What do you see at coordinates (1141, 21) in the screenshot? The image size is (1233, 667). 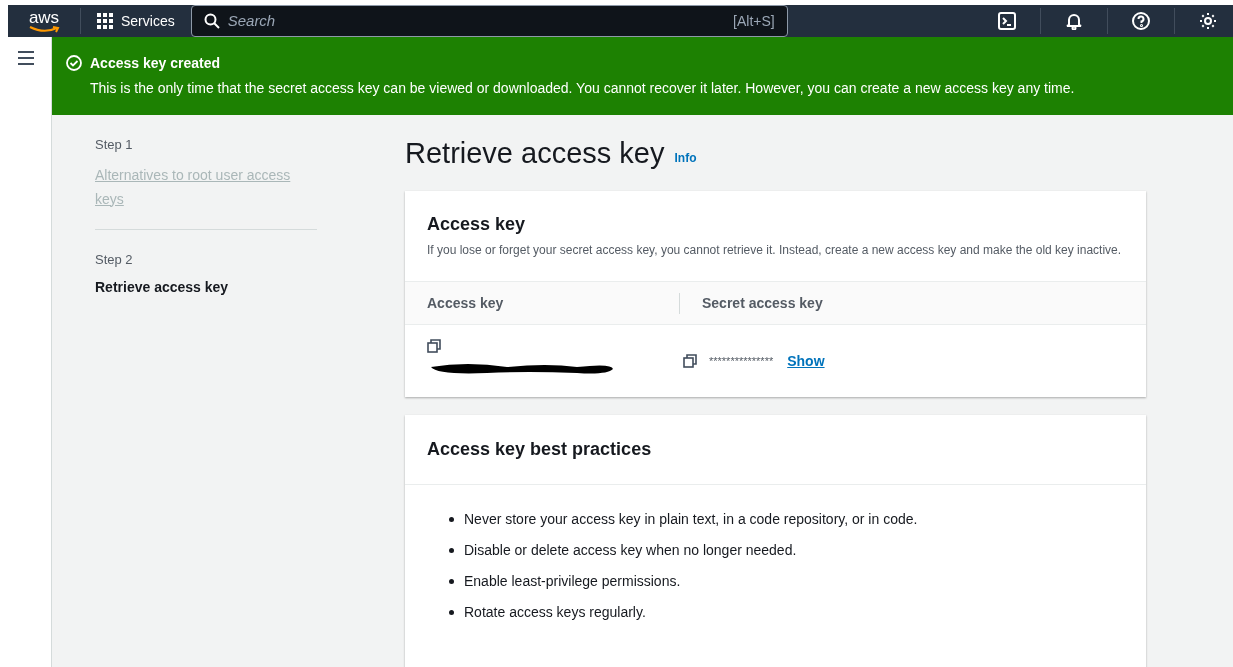 I see `help-icon` at bounding box center [1141, 21].